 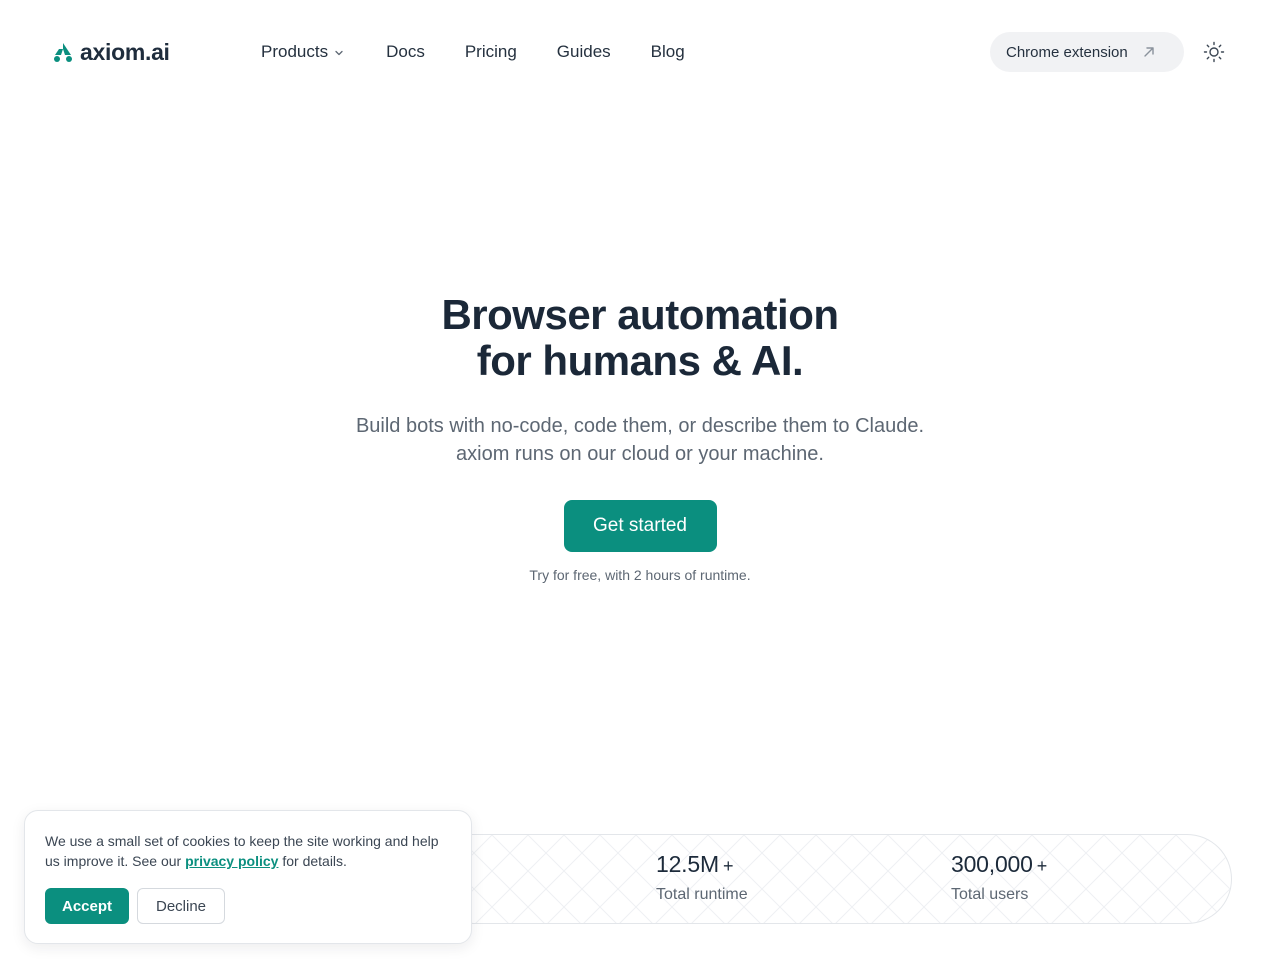 I want to click on nav-item-pricing: Pricing, so click(x=491, y=52).